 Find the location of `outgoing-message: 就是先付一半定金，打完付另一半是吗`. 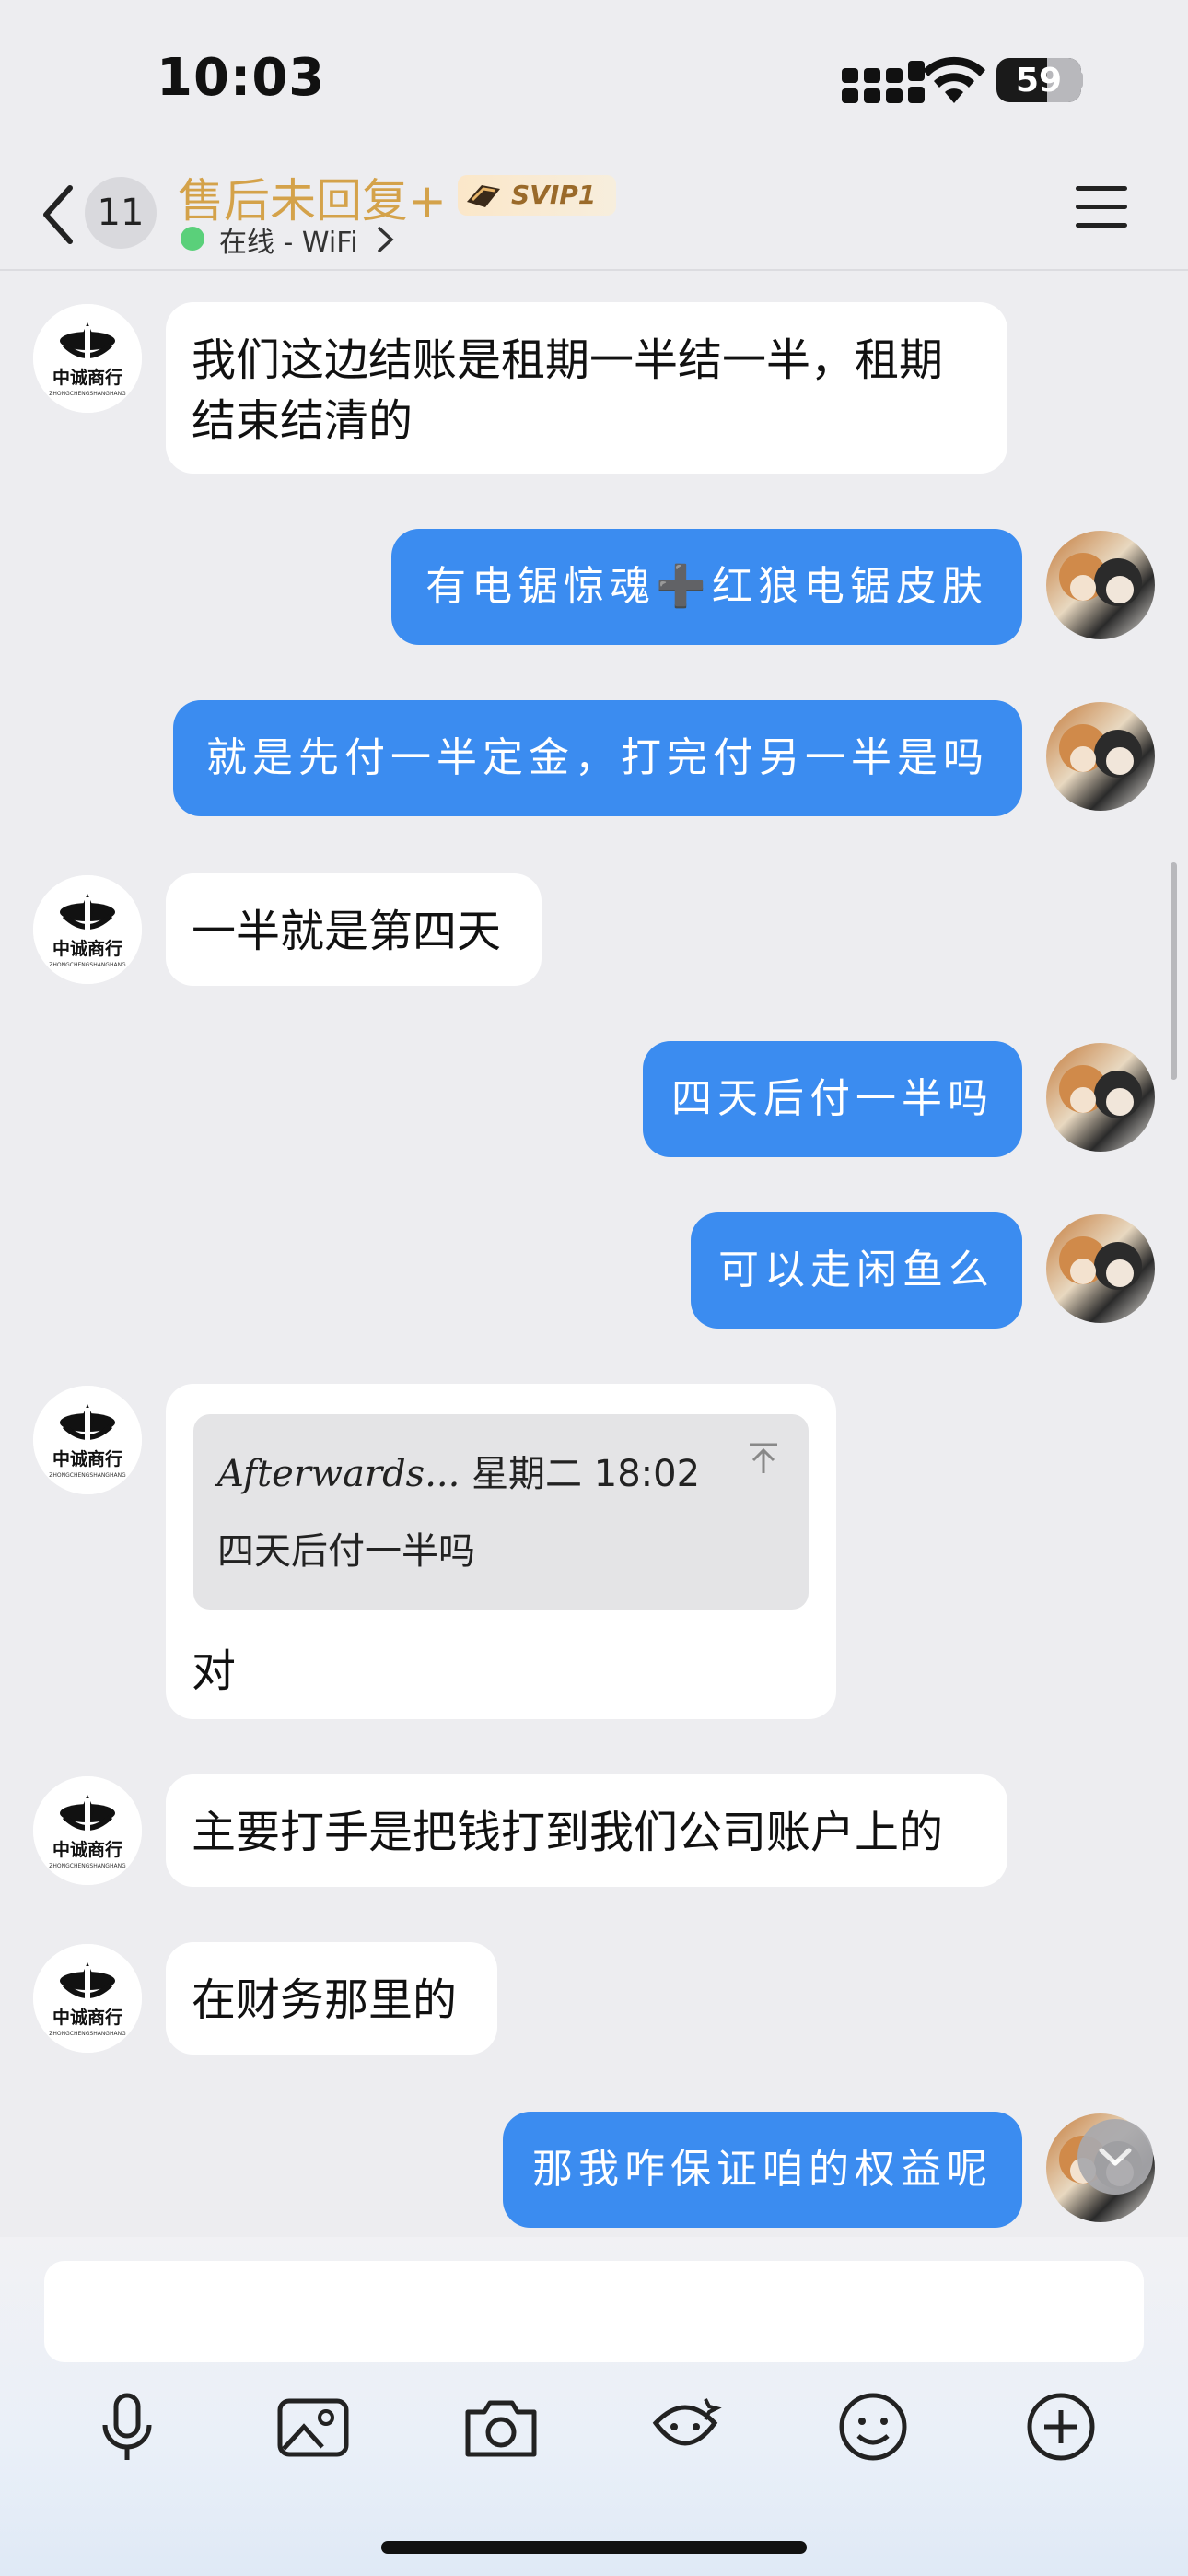

outgoing-message: 就是先付一半定金，打完付另一半是吗 is located at coordinates (597, 758).